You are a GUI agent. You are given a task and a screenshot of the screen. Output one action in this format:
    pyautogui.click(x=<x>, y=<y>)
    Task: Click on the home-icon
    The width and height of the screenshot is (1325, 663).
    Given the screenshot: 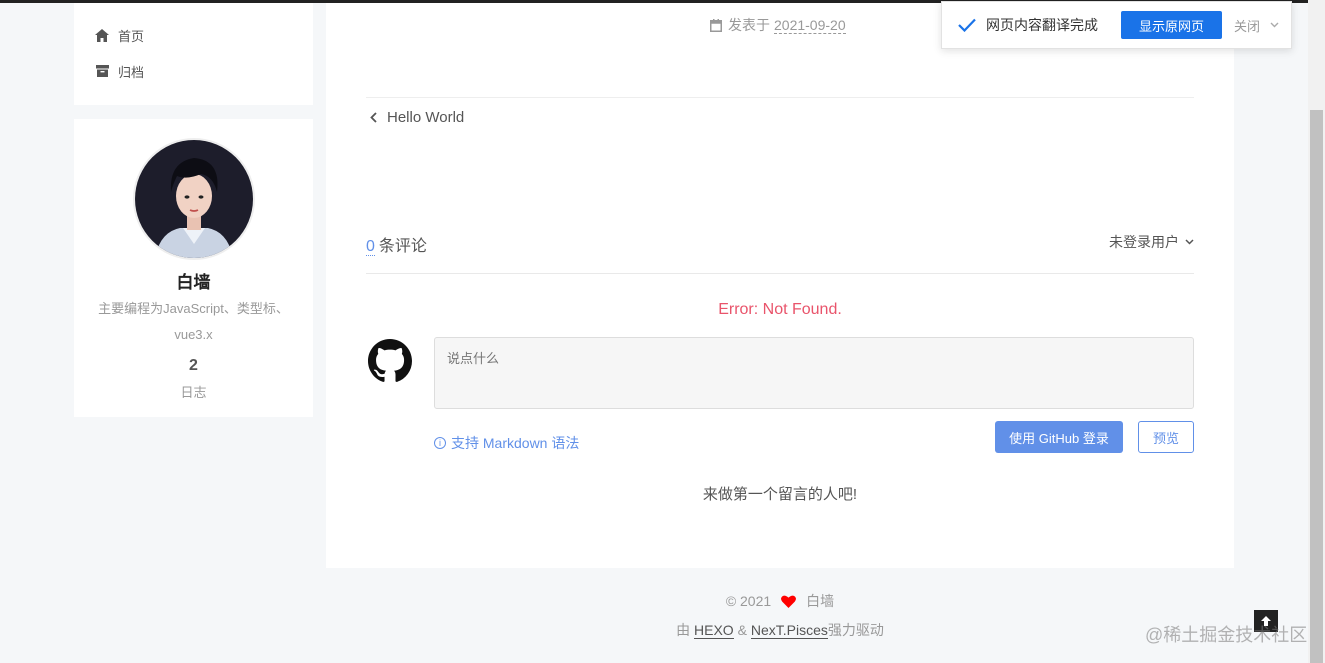 What is the action you would take?
    pyautogui.click(x=102, y=35)
    